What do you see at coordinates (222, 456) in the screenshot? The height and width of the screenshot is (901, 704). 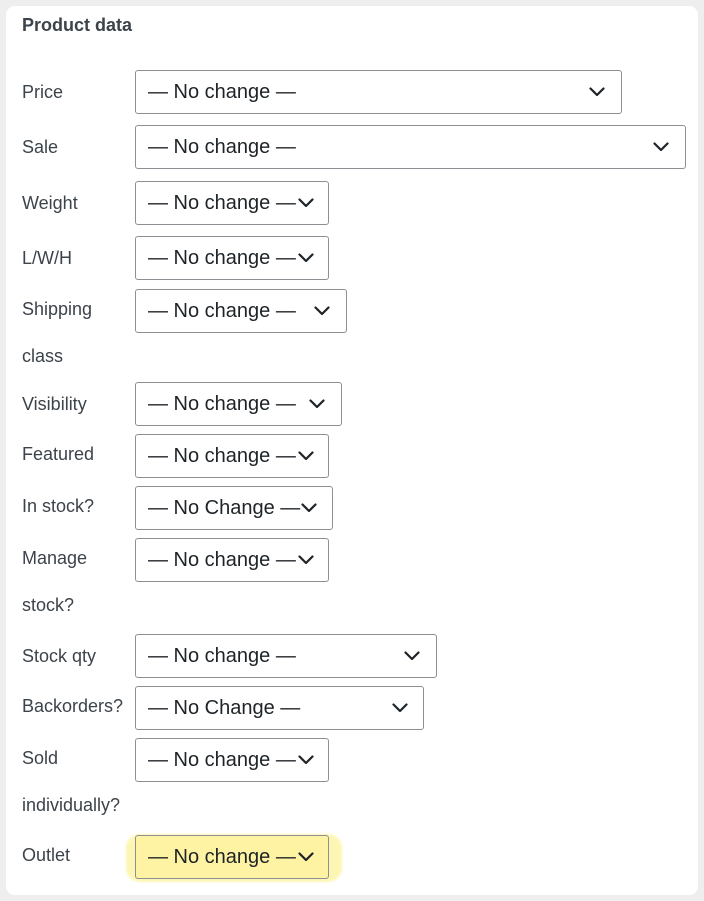 I see `featured-select-value: — No change —` at bounding box center [222, 456].